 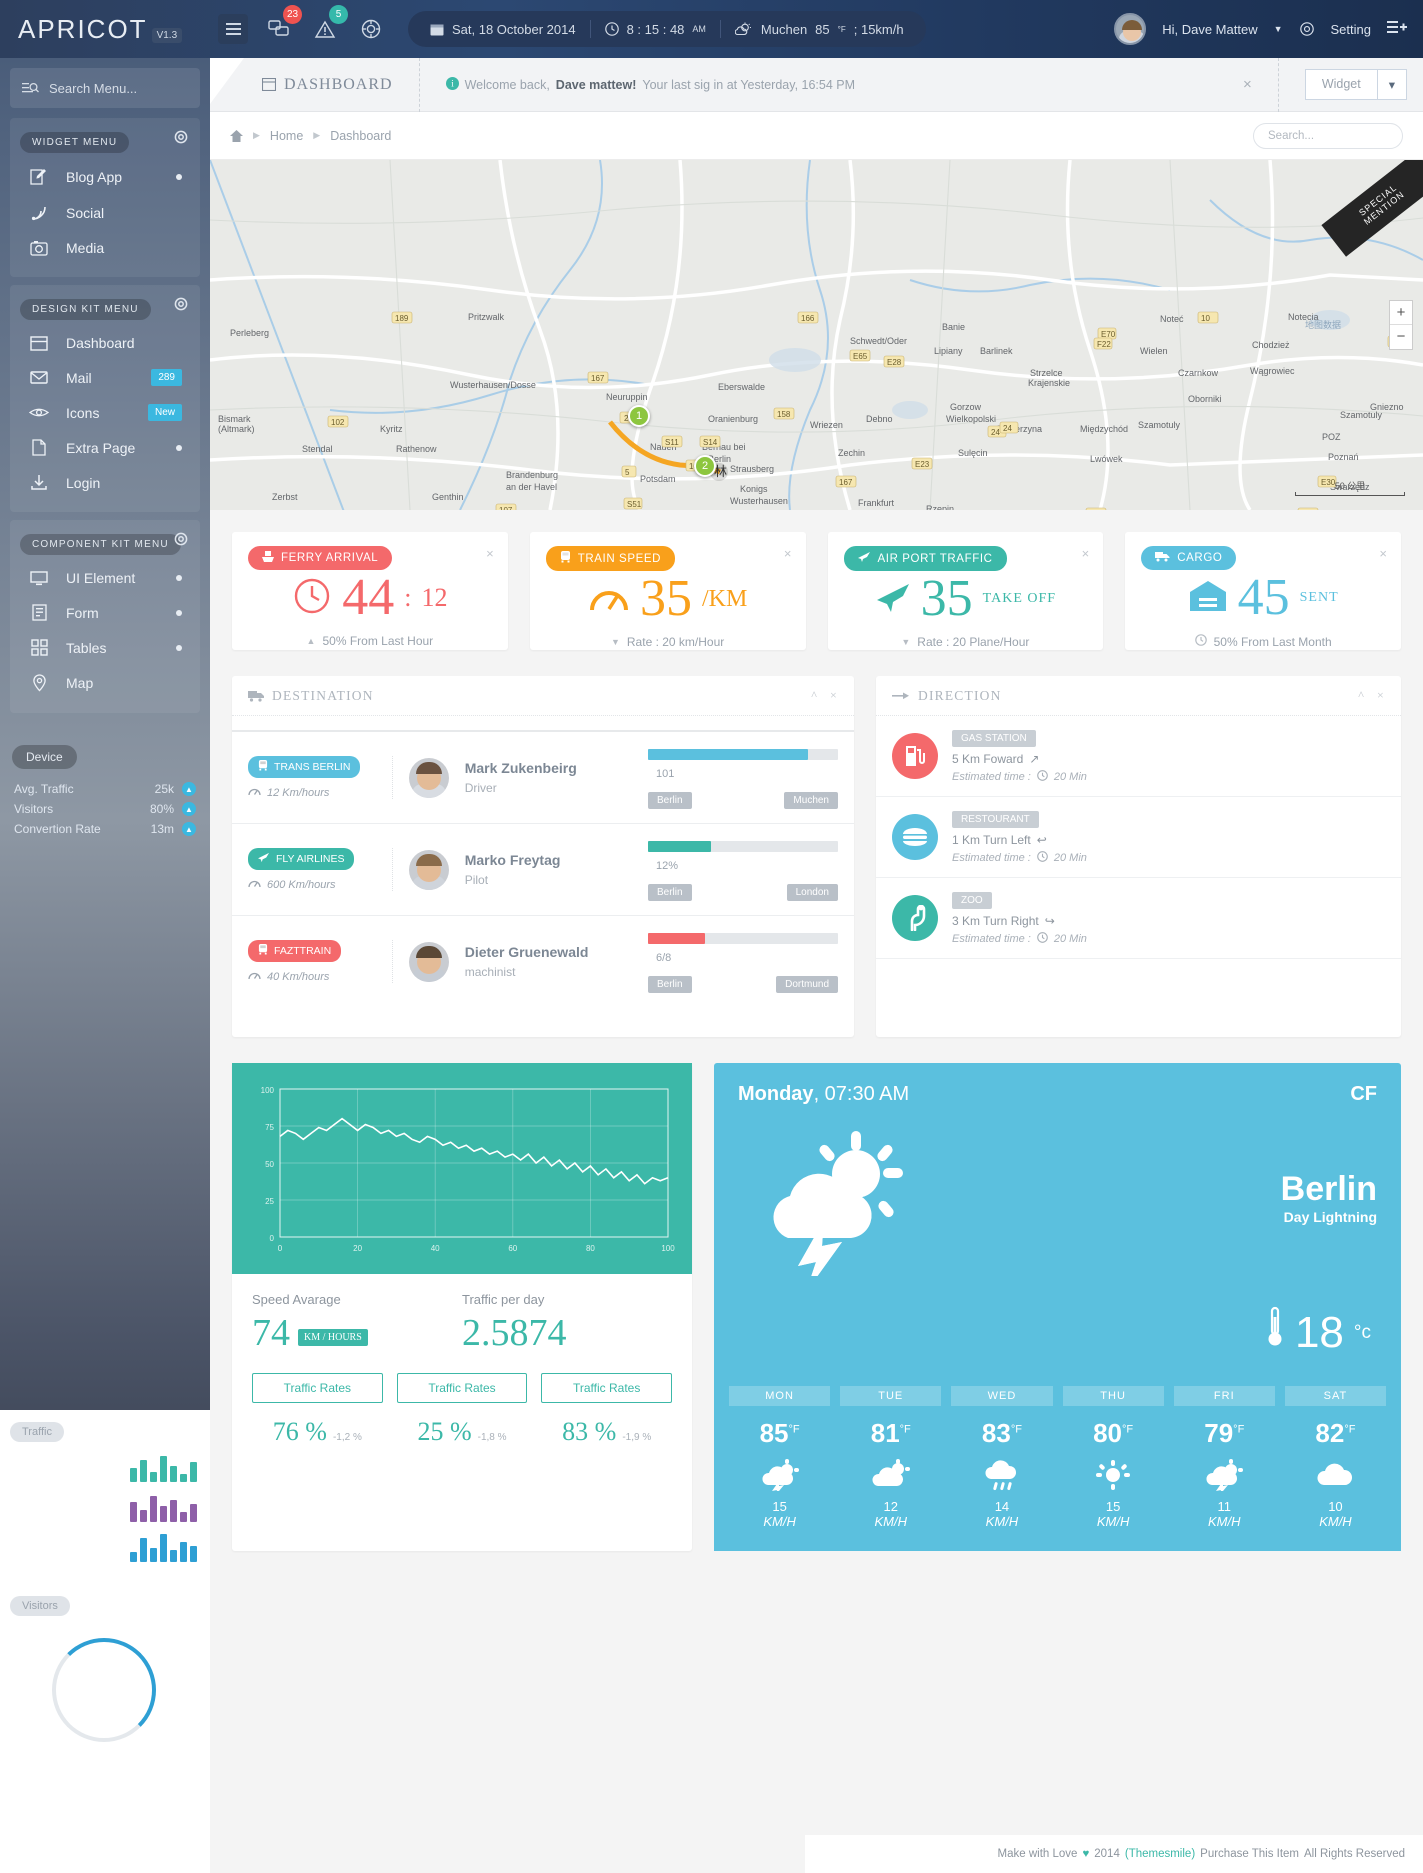 What do you see at coordinates (1351, 29) in the screenshot?
I see `setting-label: Setting` at bounding box center [1351, 29].